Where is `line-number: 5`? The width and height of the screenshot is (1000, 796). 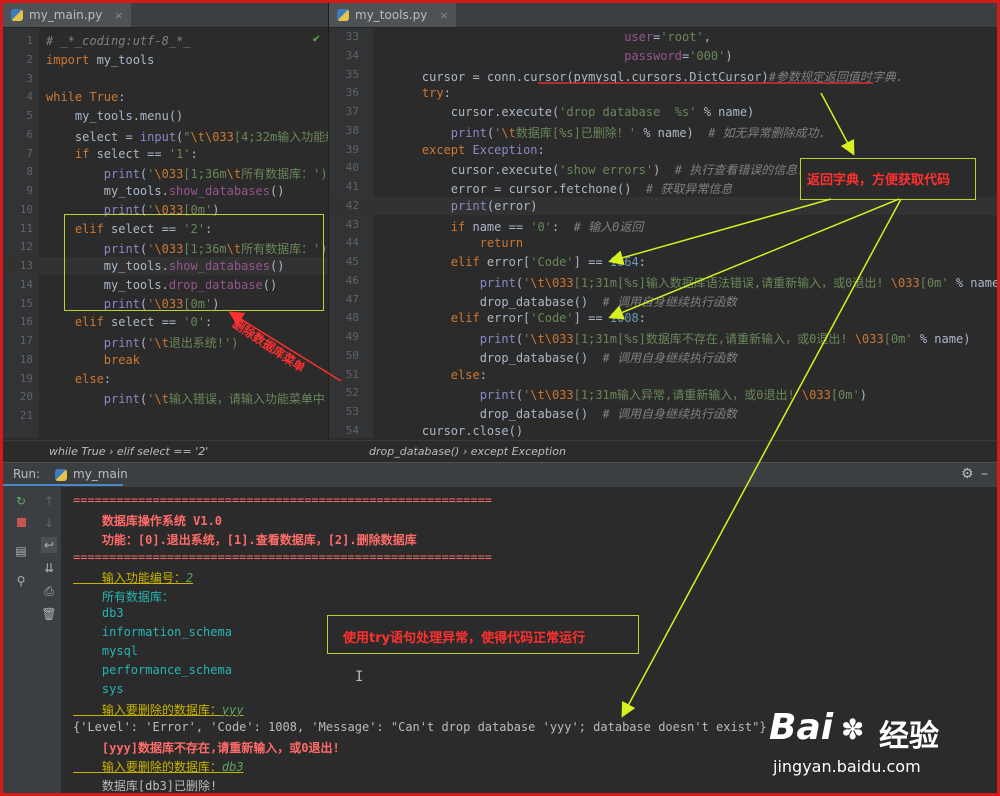
line-number: 5 is located at coordinates (29, 115).